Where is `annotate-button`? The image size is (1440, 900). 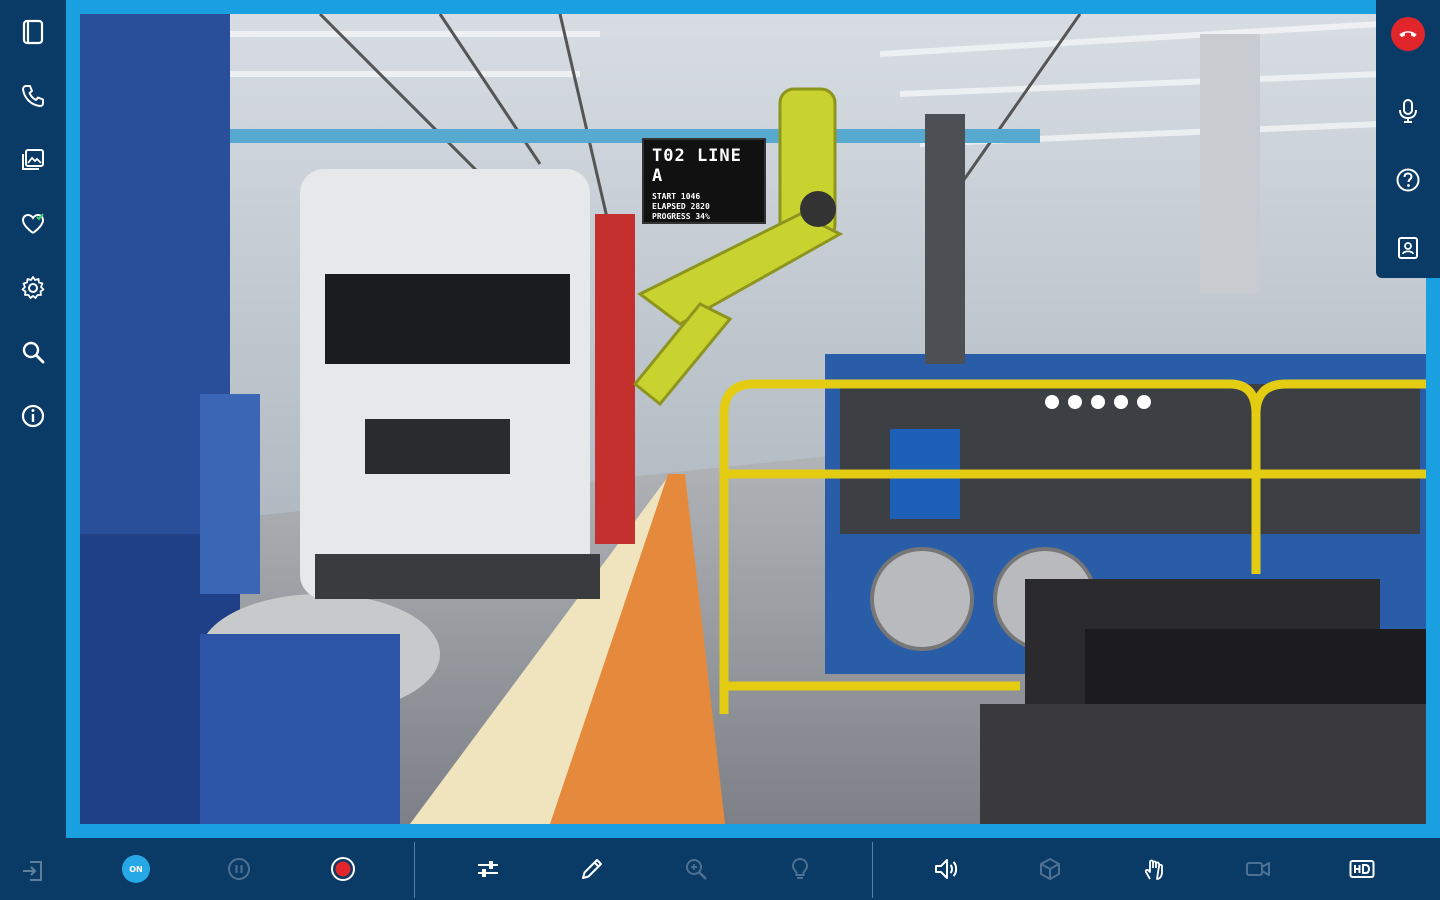
annotate-button is located at coordinates (592, 869).